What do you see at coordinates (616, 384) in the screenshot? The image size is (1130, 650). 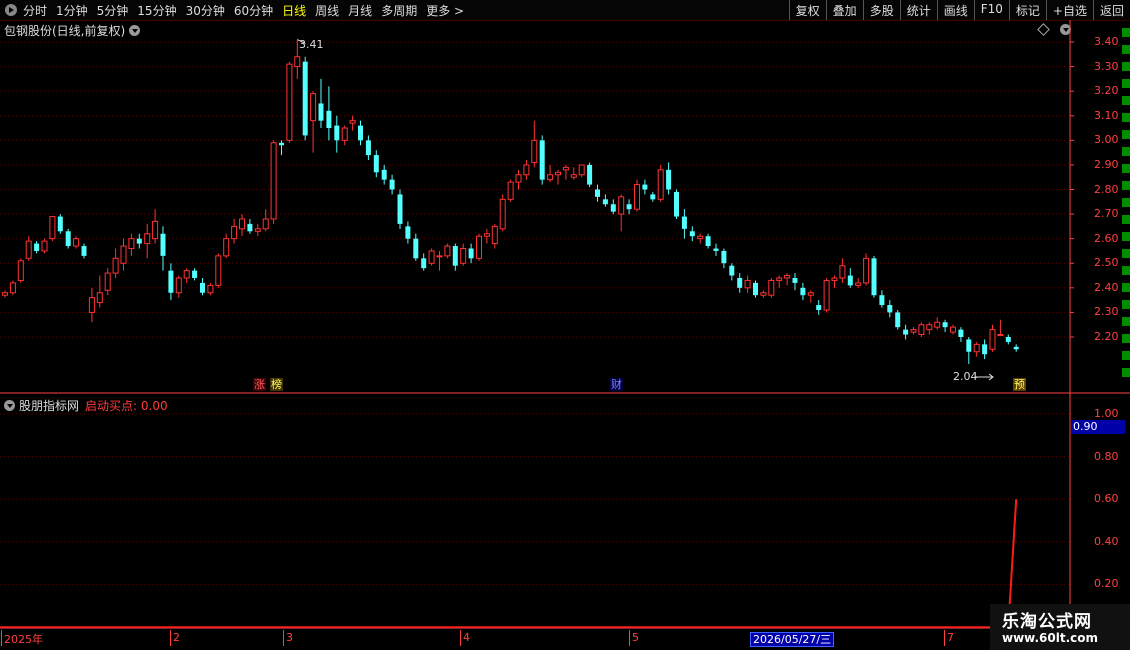 I see `event-badge: 财` at bounding box center [616, 384].